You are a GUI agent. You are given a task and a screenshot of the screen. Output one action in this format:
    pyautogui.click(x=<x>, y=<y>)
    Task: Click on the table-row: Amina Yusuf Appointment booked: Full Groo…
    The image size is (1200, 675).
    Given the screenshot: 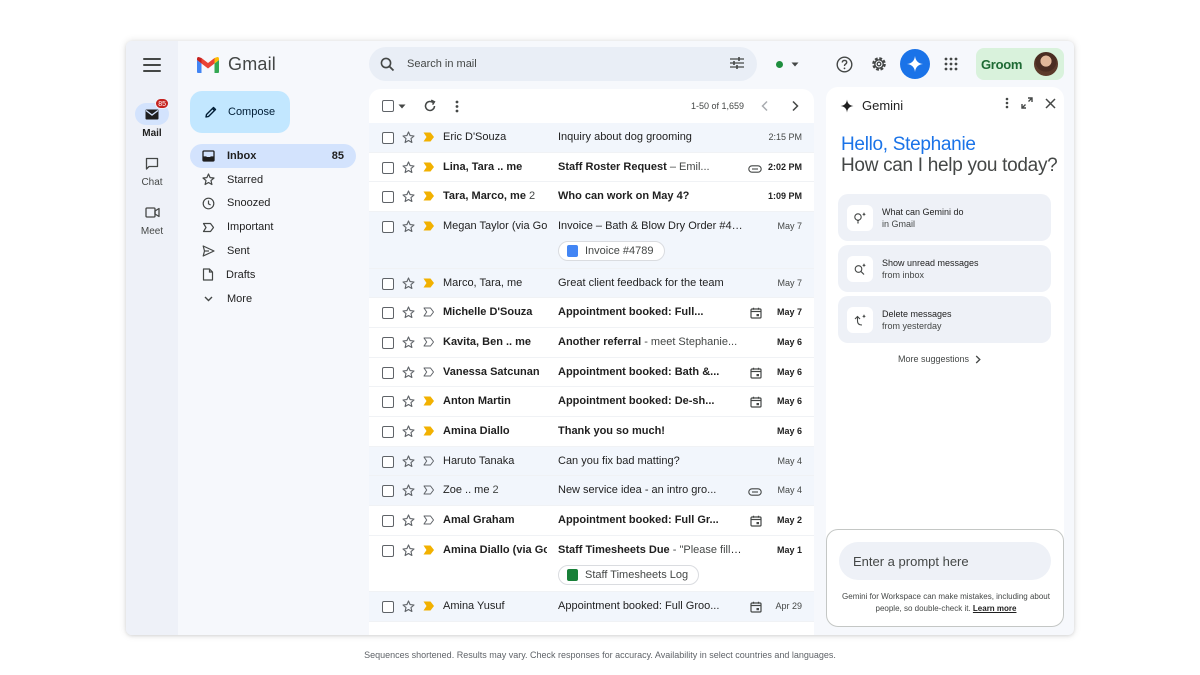 What is the action you would take?
    pyautogui.click(x=591, y=607)
    